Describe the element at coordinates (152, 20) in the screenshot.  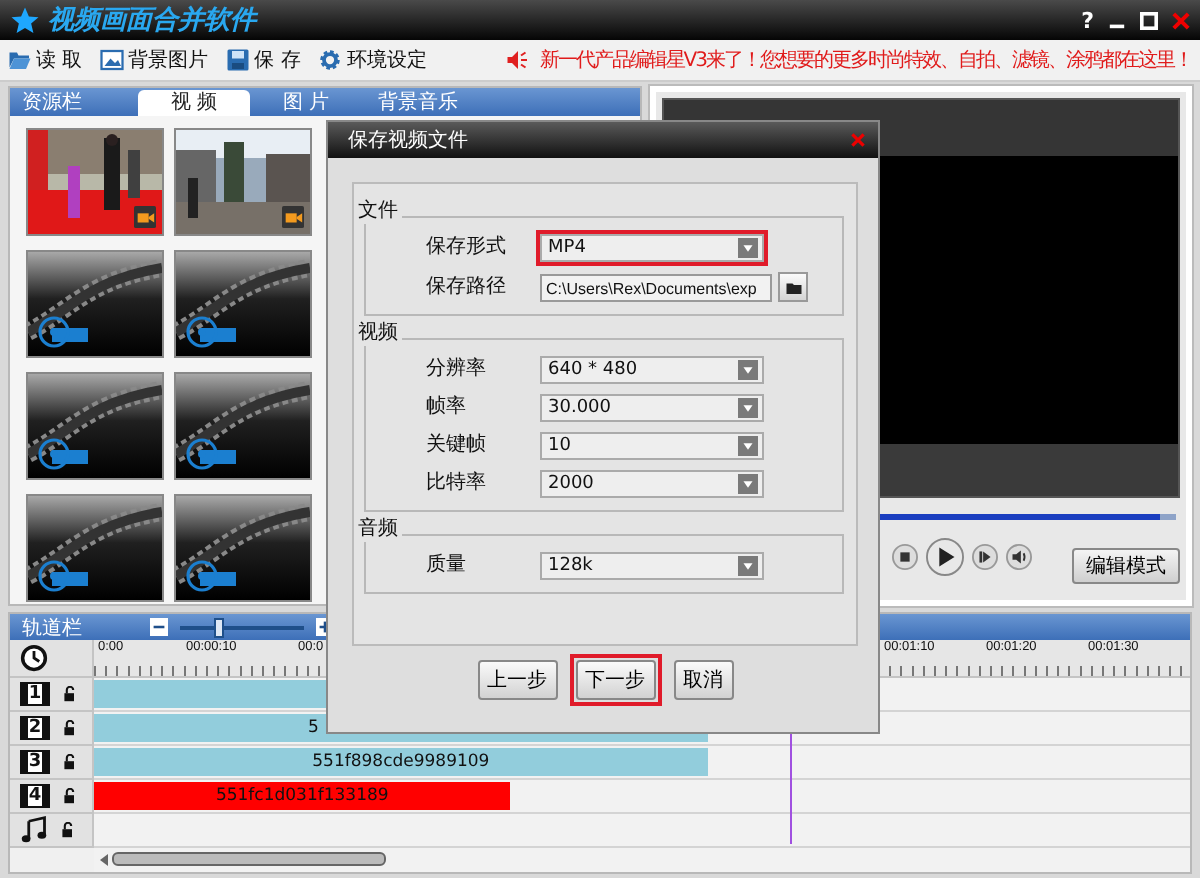
I see `window-title: 视频画面合并软件` at that location.